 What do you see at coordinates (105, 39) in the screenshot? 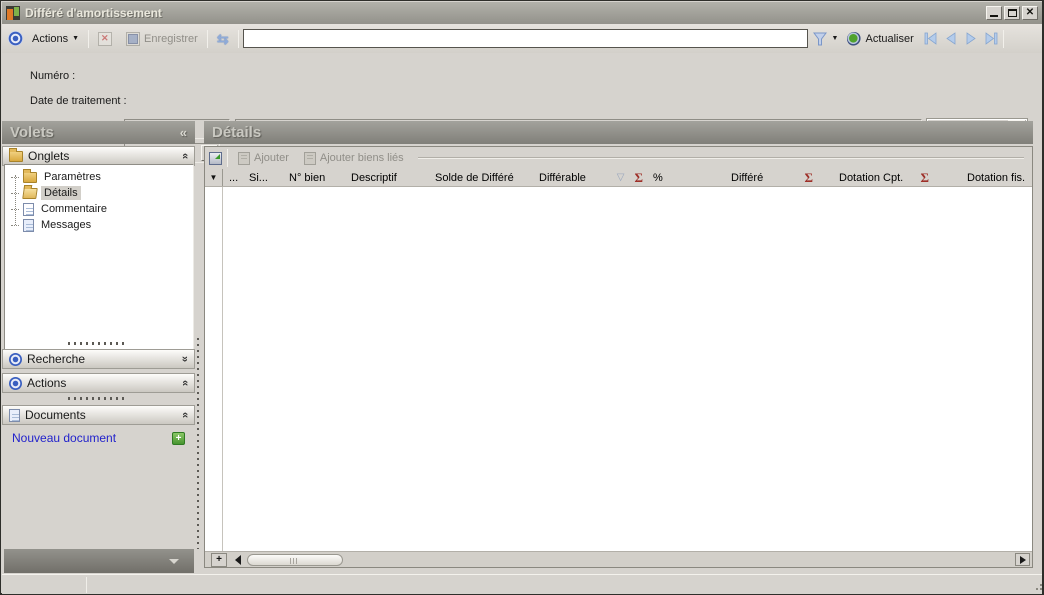
I see `cancel-button` at bounding box center [105, 39].